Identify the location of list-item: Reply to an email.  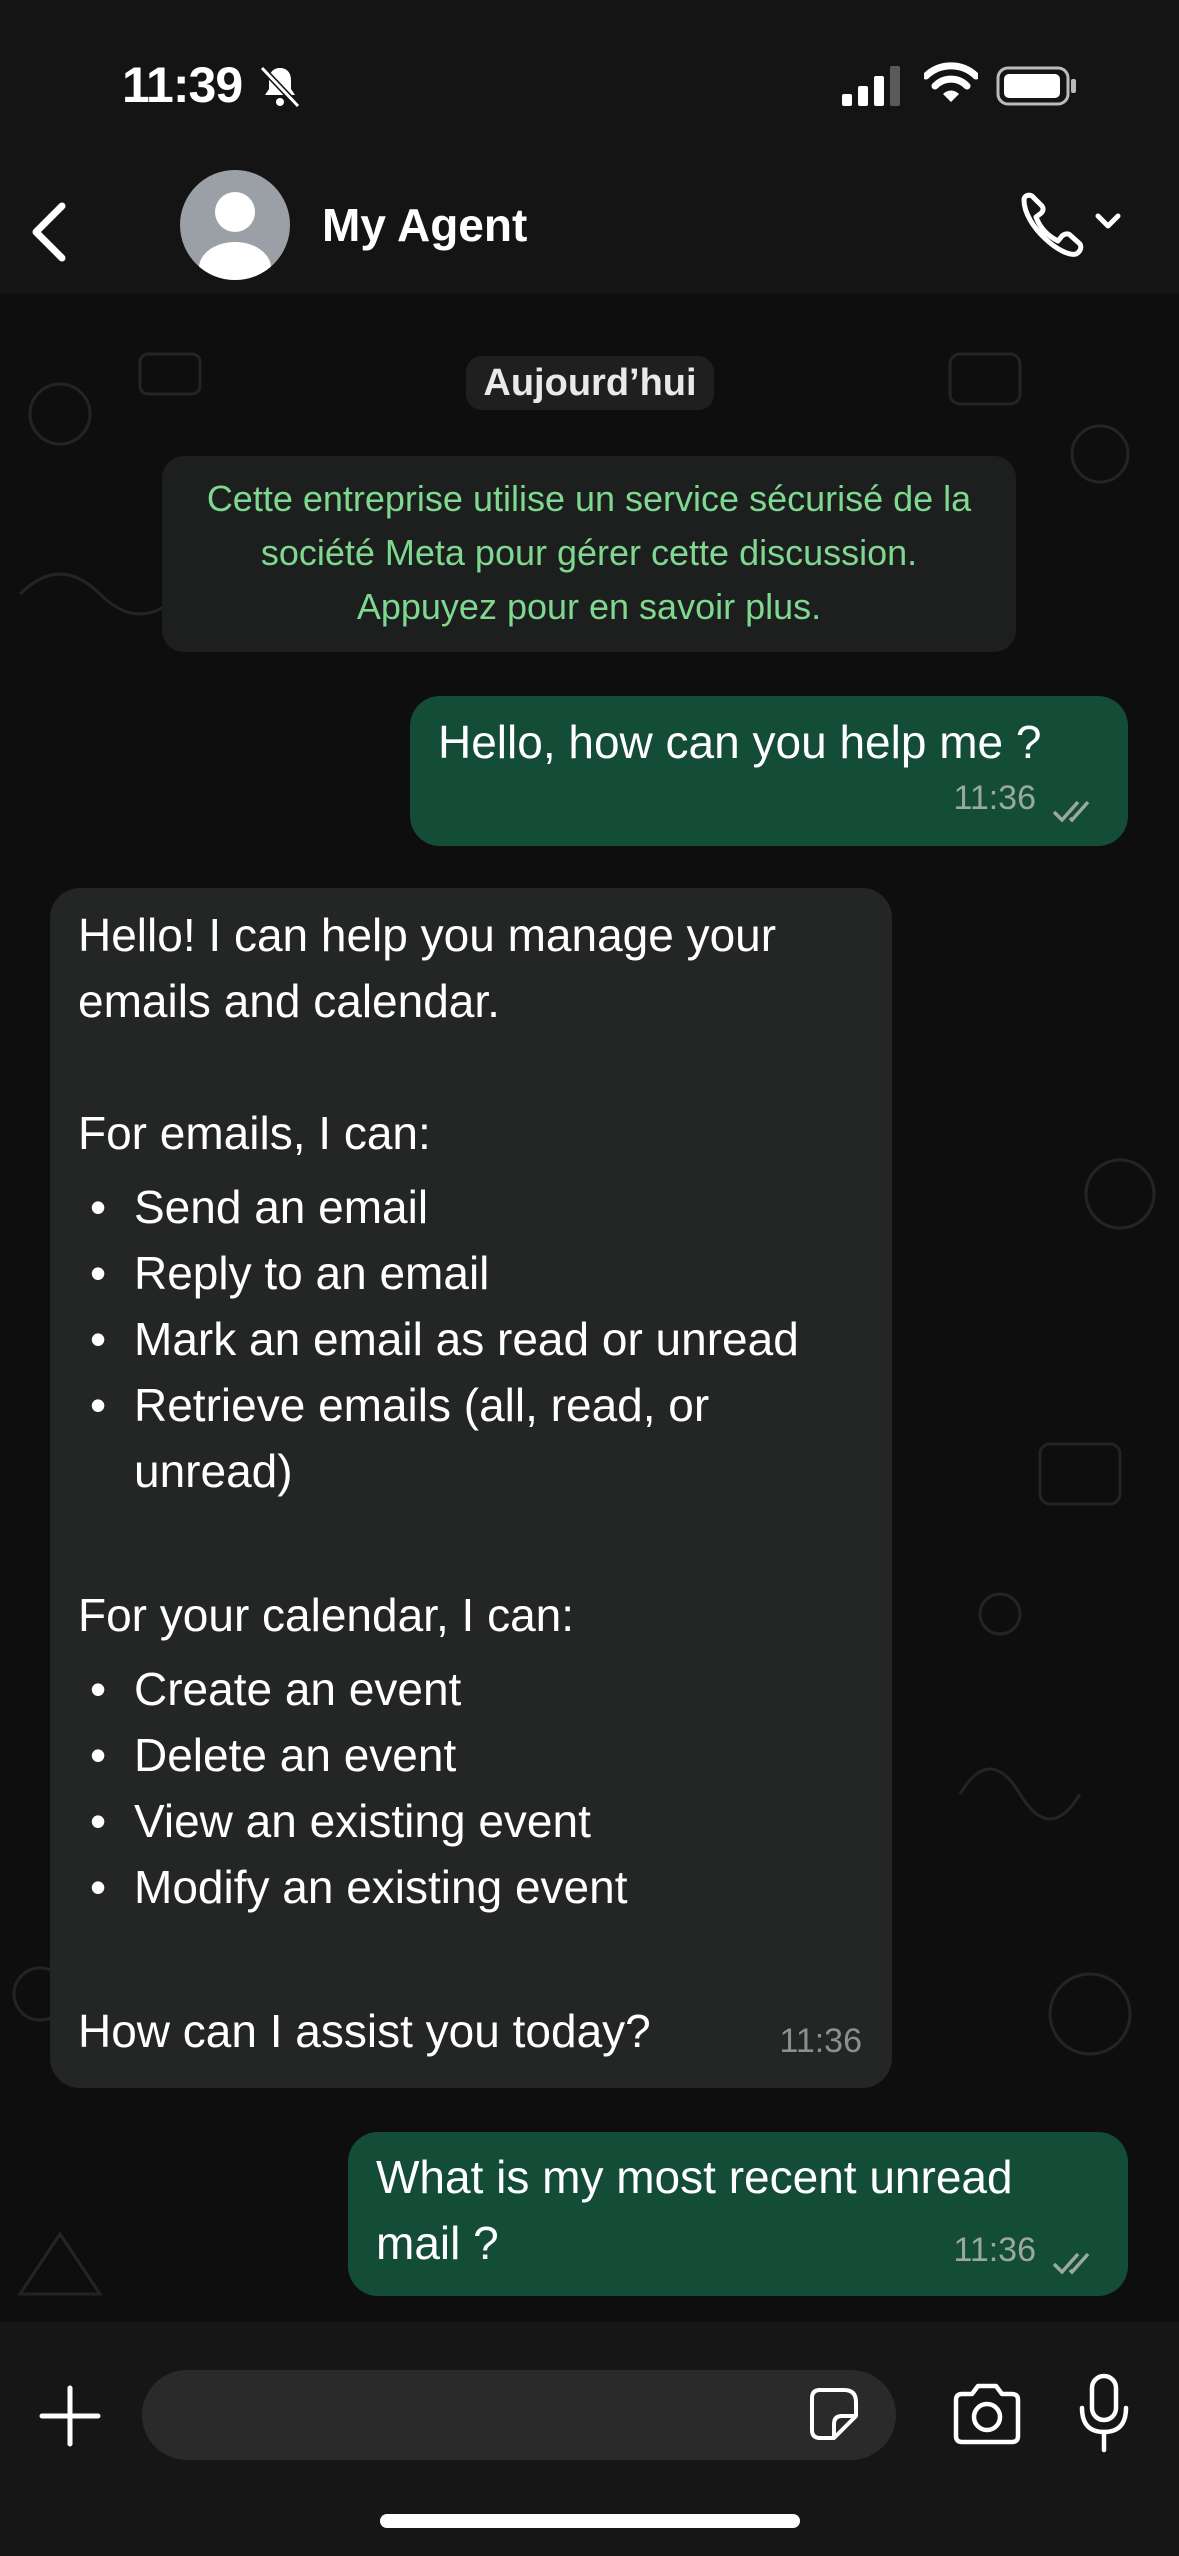
(478, 1273).